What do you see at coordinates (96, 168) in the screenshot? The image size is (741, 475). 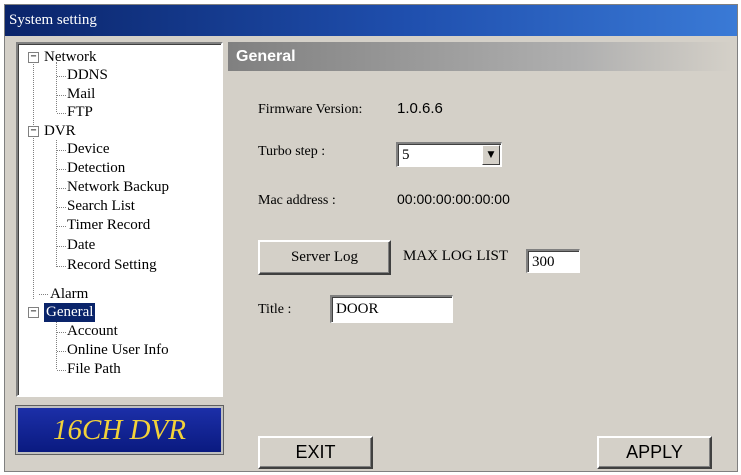 I see `tree-item-detection: Detection` at bounding box center [96, 168].